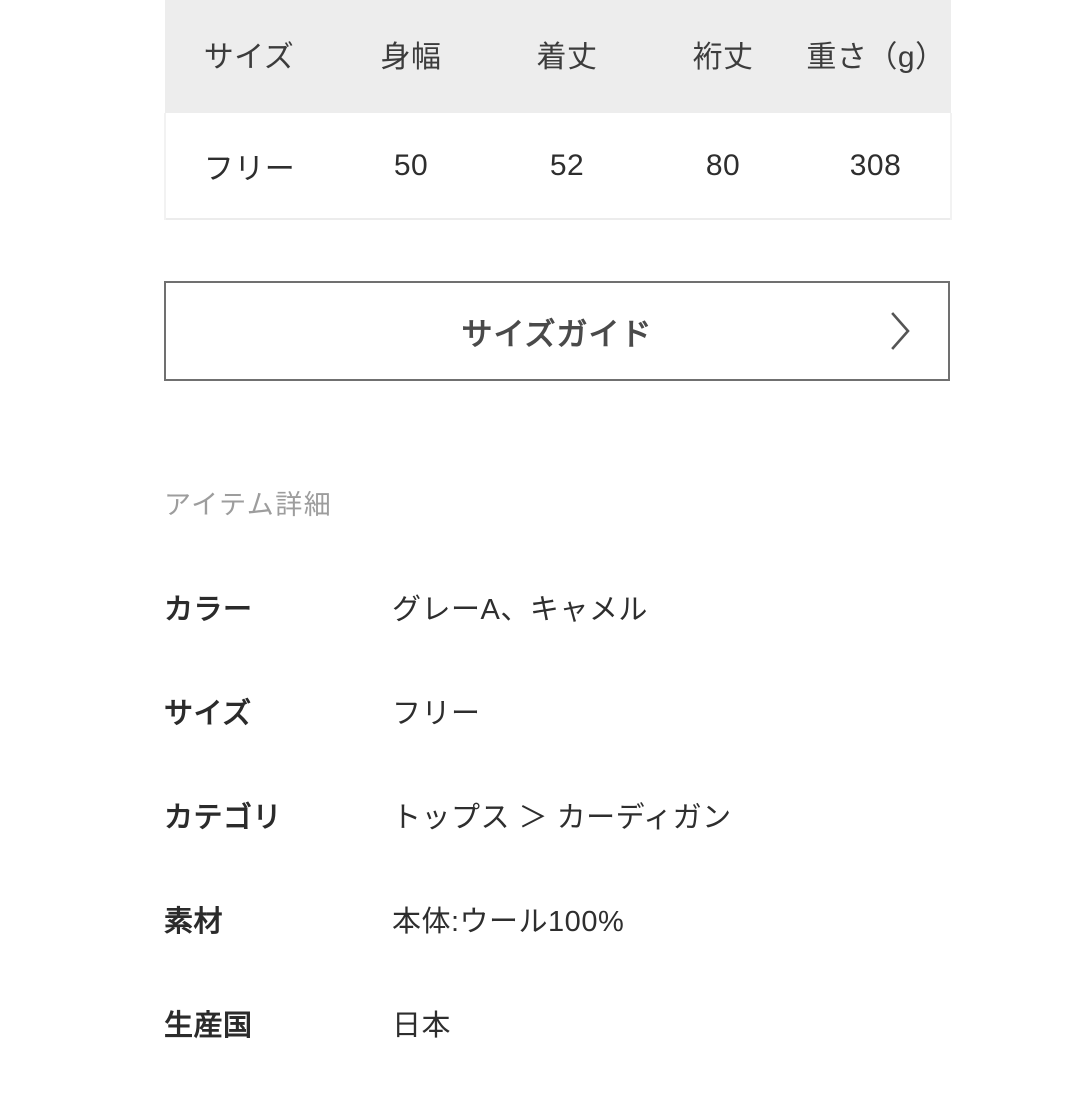 This screenshot has width=1080, height=1106. What do you see at coordinates (723, 57) in the screenshot?
I see `column-header-sleeve-length: 裄丈` at bounding box center [723, 57].